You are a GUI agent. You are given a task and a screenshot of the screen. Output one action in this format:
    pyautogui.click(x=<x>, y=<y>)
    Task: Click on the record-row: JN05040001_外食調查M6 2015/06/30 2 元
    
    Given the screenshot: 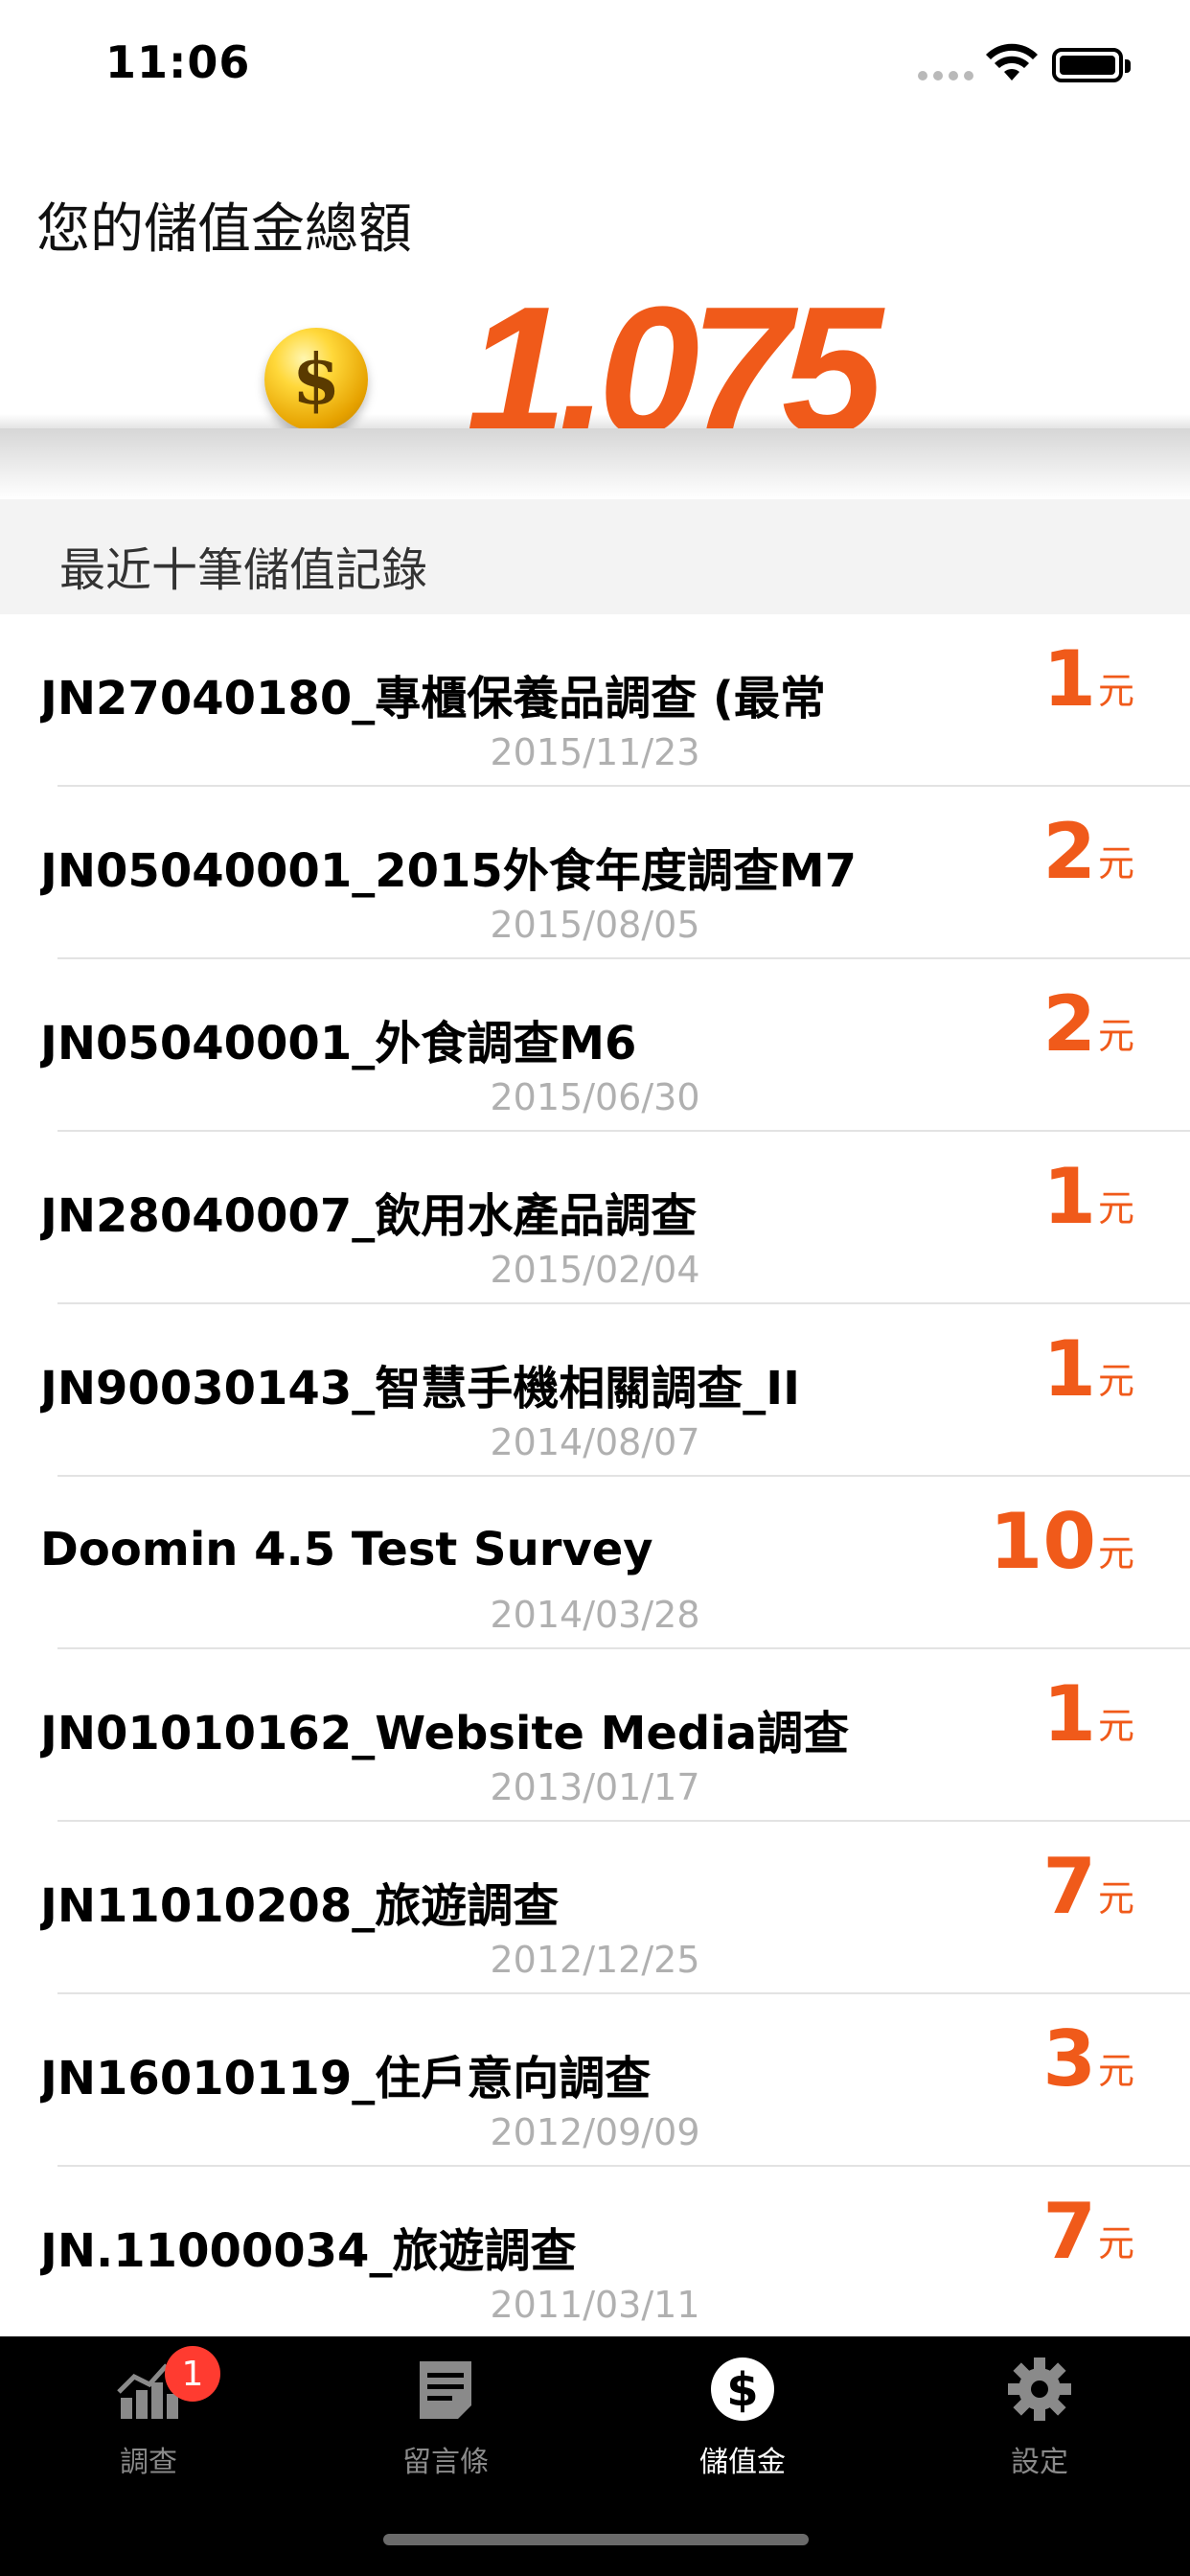 What is the action you would take?
    pyautogui.click(x=595, y=1045)
    